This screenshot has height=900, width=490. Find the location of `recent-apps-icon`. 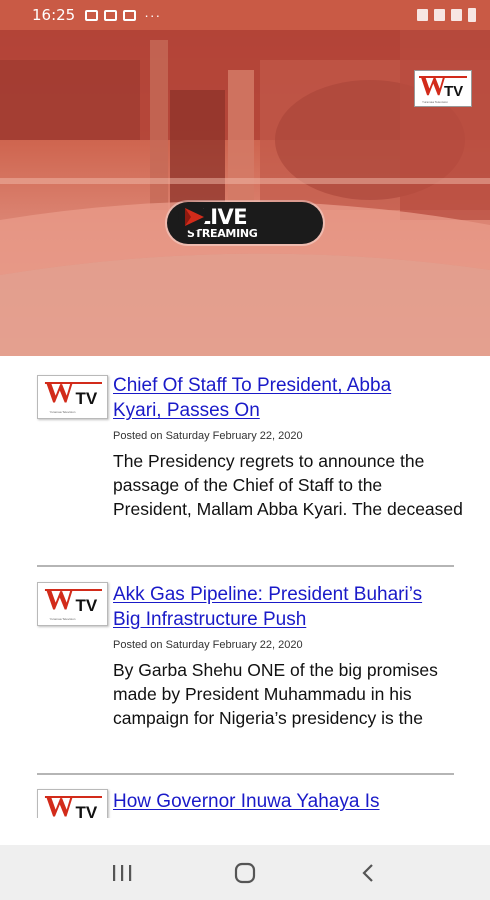

recent-apps-icon is located at coordinates (121, 872).